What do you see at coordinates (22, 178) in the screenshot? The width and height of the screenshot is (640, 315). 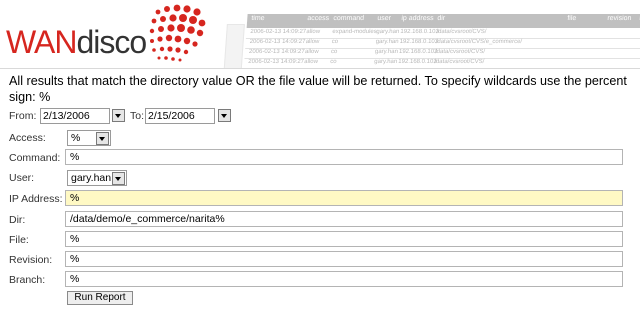 I see `user-label: User:` at bounding box center [22, 178].